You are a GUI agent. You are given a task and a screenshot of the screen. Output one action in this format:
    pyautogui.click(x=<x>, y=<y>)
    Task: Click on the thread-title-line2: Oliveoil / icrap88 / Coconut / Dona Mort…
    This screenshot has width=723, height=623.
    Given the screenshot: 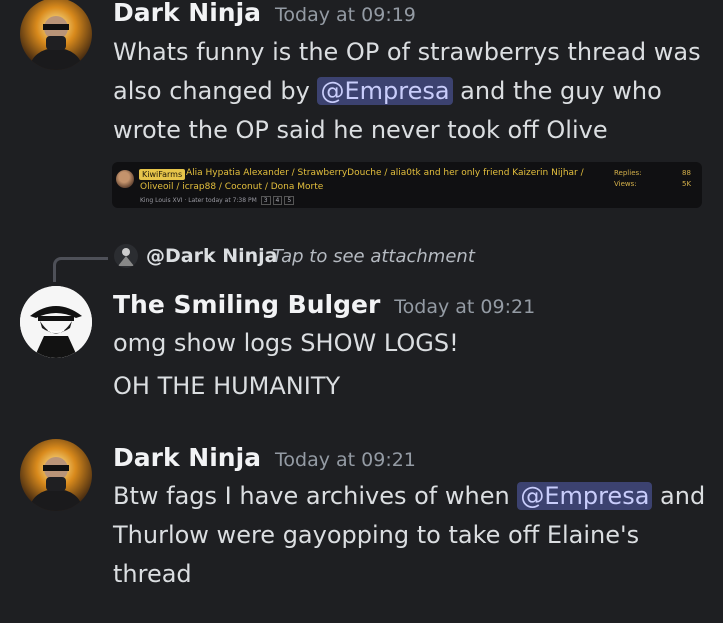 What is the action you would take?
    pyautogui.click(x=232, y=187)
    